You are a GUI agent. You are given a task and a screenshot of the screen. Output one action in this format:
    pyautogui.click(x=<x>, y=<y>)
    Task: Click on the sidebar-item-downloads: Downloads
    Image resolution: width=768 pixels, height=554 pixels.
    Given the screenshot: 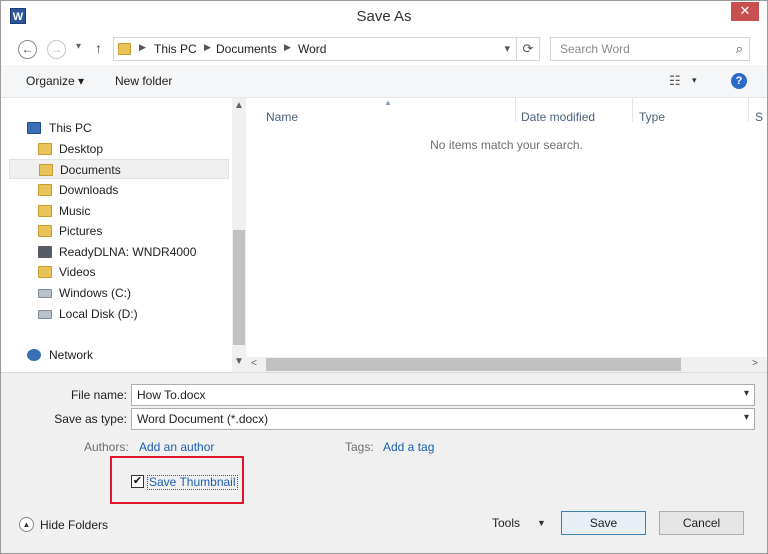 What is the action you would take?
    pyautogui.click(x=119, y=190)
    